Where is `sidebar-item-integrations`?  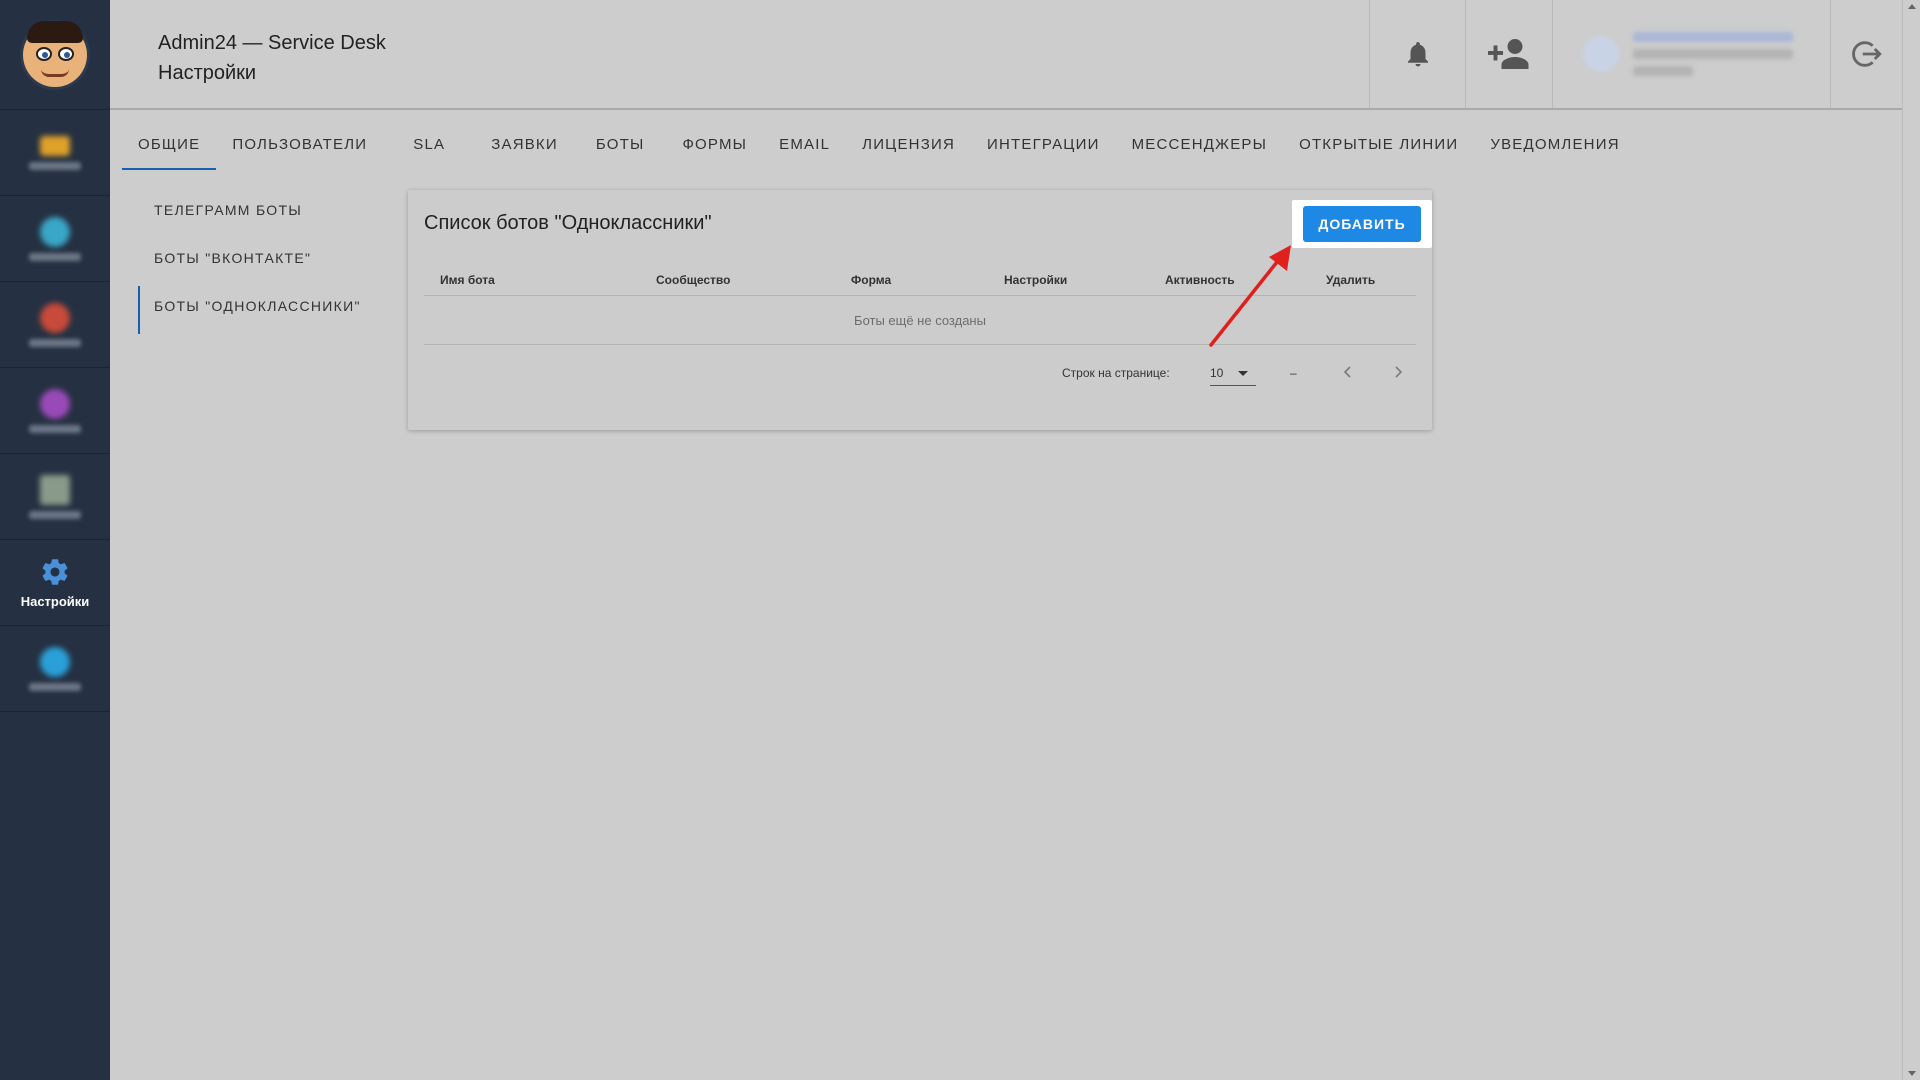 sidebar-item-integrations is located at coordinates (55, 325).